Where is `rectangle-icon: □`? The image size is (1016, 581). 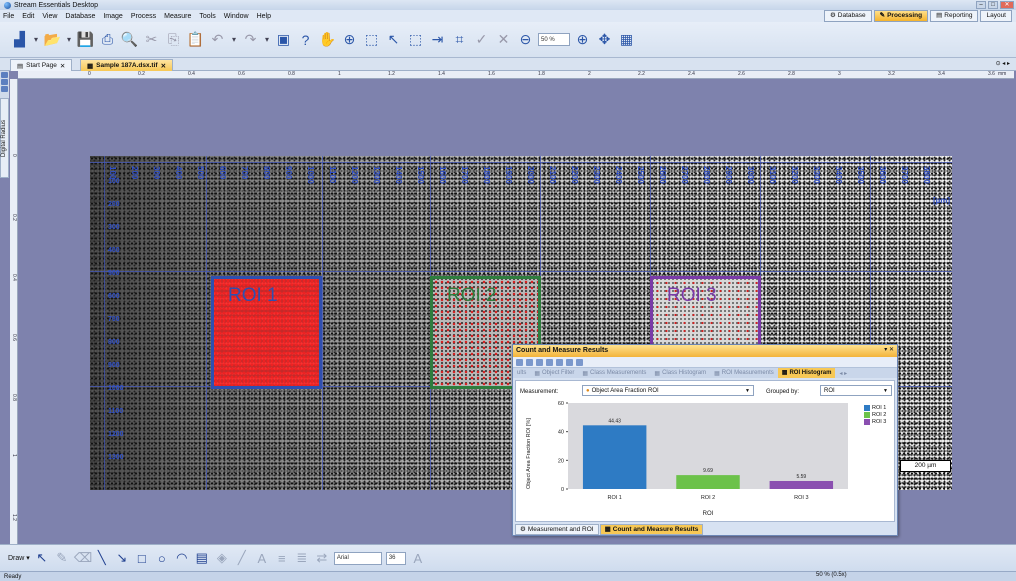
rectangle-icon: □ is located at coordinates (142, 558).